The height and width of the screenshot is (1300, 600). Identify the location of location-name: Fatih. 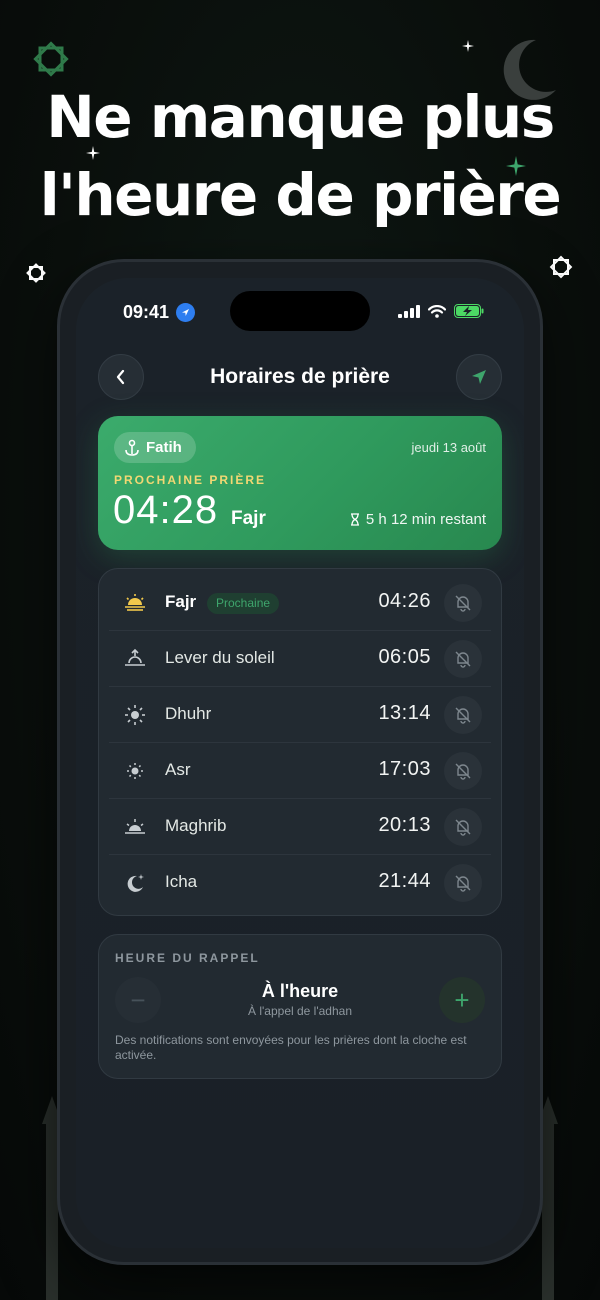
(164, 447).